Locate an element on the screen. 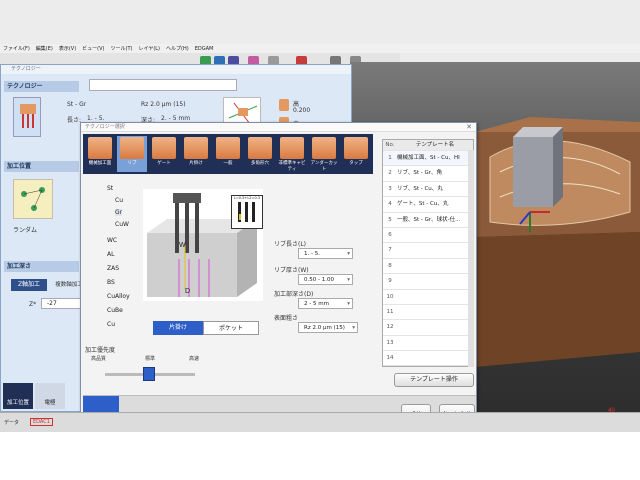  template-row-name: リブ、St - Cu、丸 is located at coordinates (420, 188).